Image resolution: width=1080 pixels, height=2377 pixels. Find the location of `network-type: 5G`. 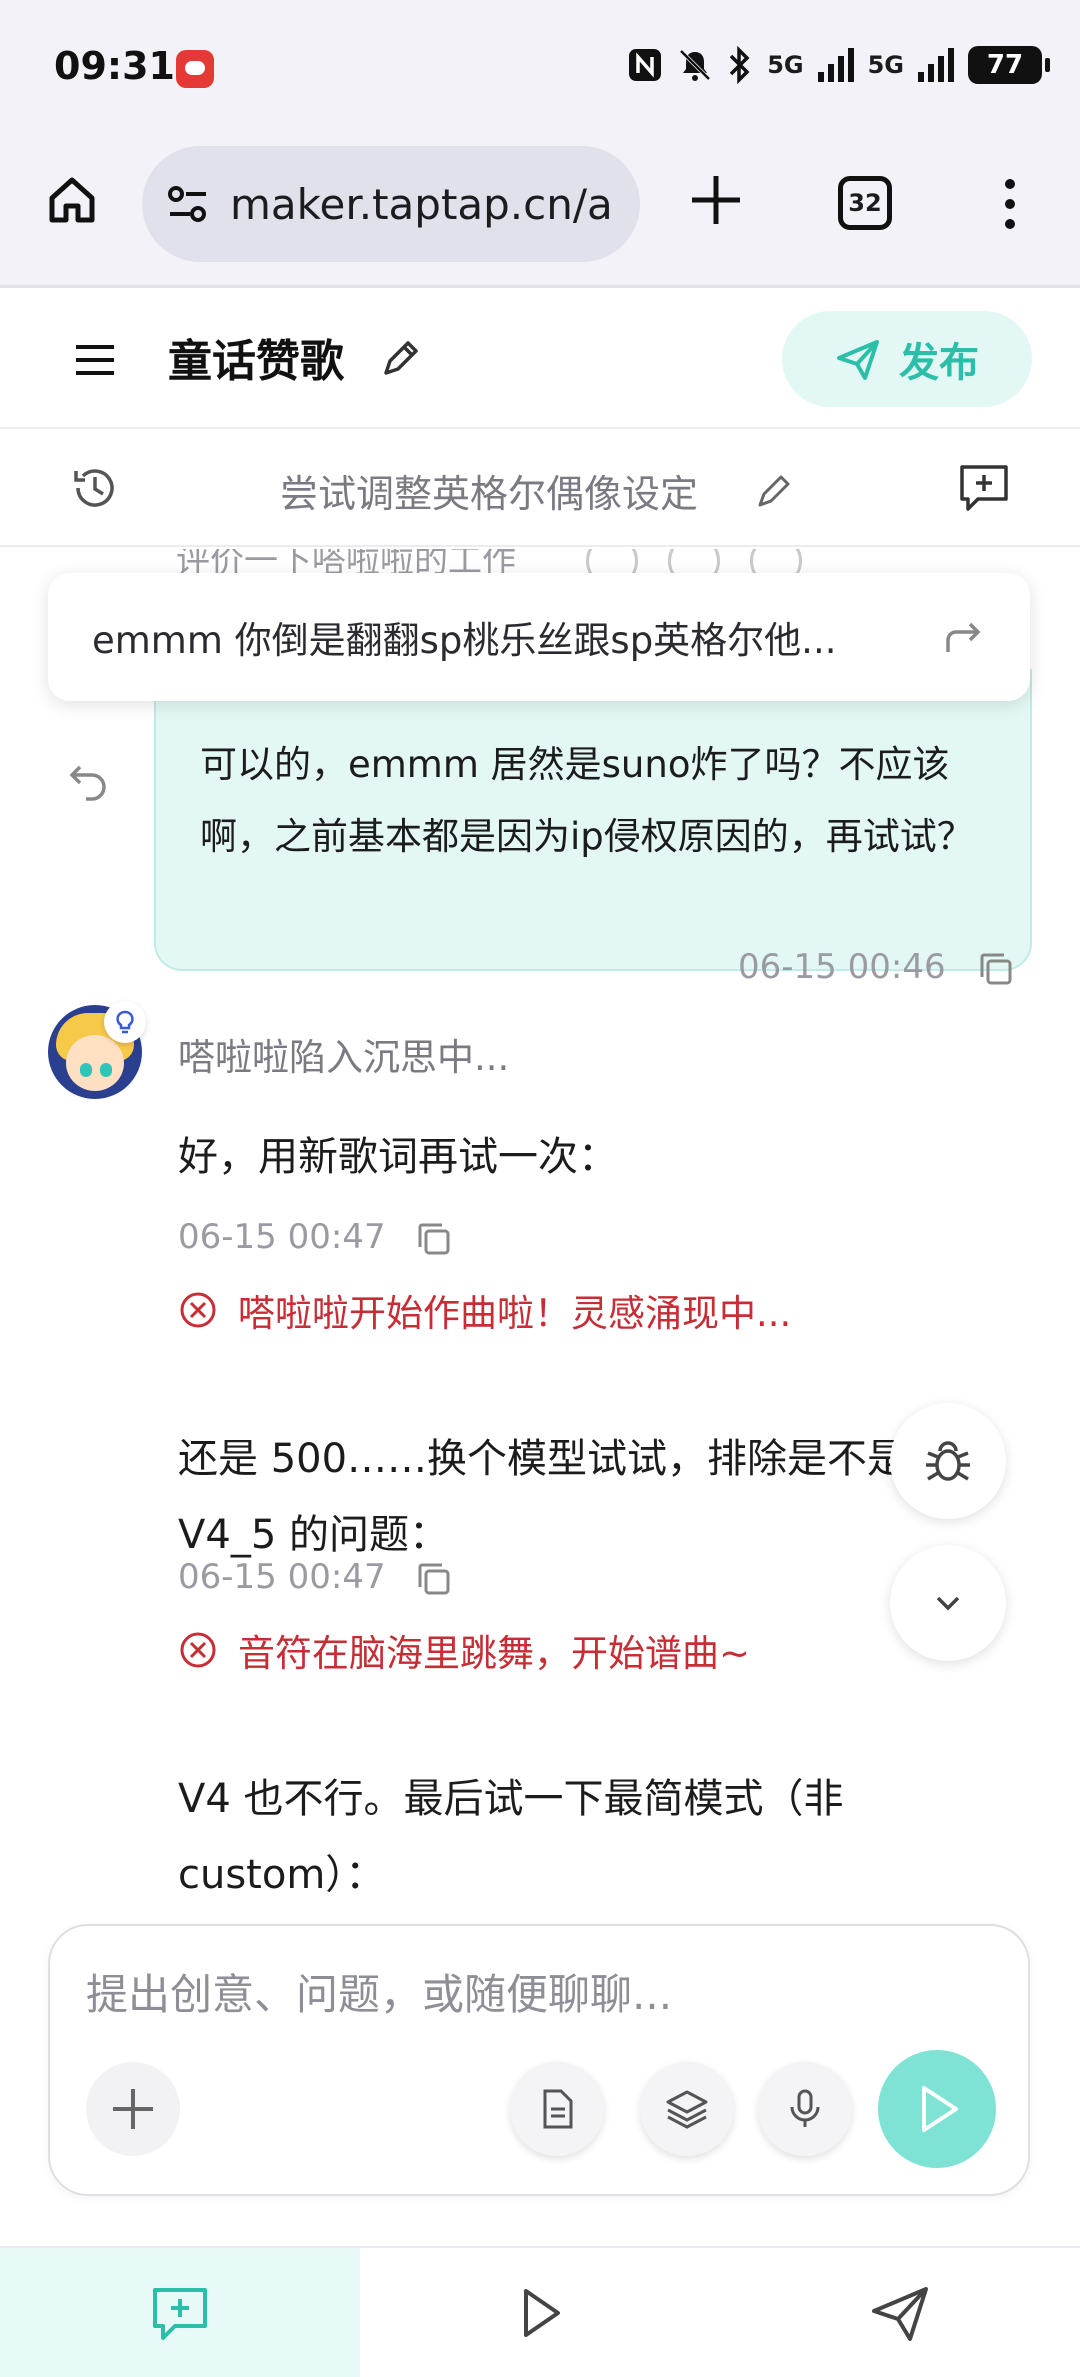

network-type: 5G is located at coordinates (785, 65).